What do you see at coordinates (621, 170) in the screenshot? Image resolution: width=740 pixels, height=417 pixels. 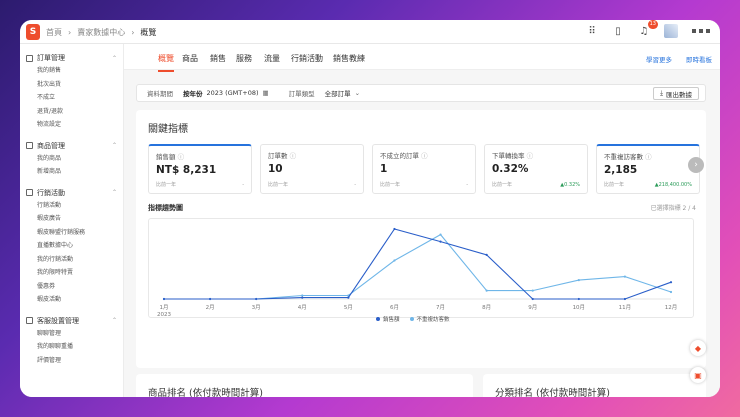 I see `kpi-value: 2,185` at bounding box center [621, 170].